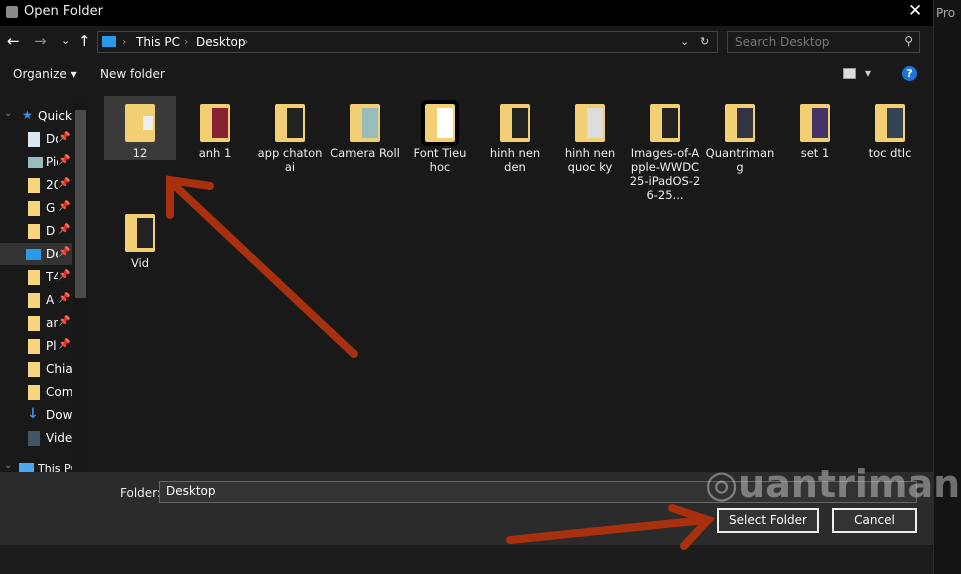 This screenshot has height=574, width=961. I want to click on view-options-icon, so click(849, 73).